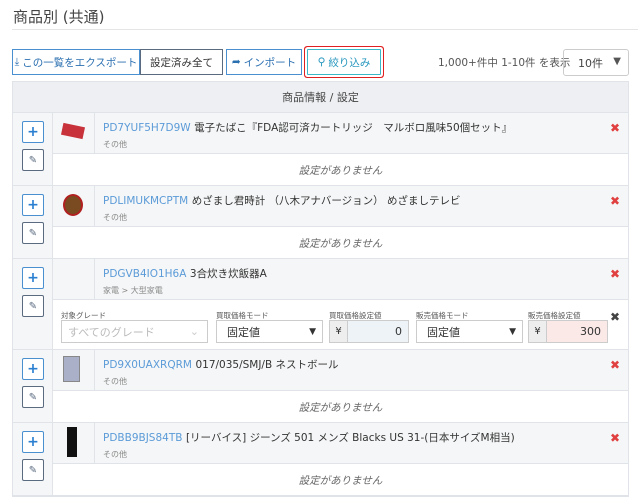 This screenshot has width=638, height=500. Describe the element at coordinates (325, 29) in the screenshot. I see `divider` at that location.